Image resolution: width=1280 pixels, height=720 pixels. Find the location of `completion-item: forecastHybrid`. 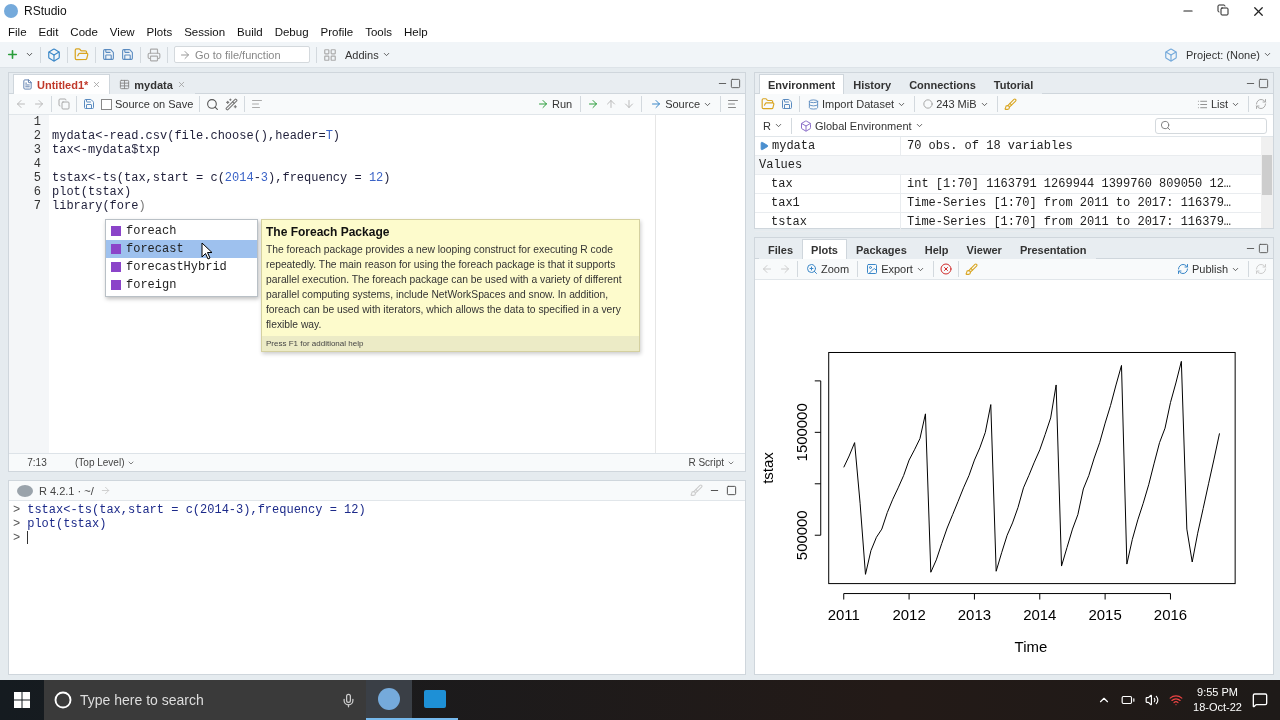

completion-item: forecastHybrid is located at coordinates (181, 267).